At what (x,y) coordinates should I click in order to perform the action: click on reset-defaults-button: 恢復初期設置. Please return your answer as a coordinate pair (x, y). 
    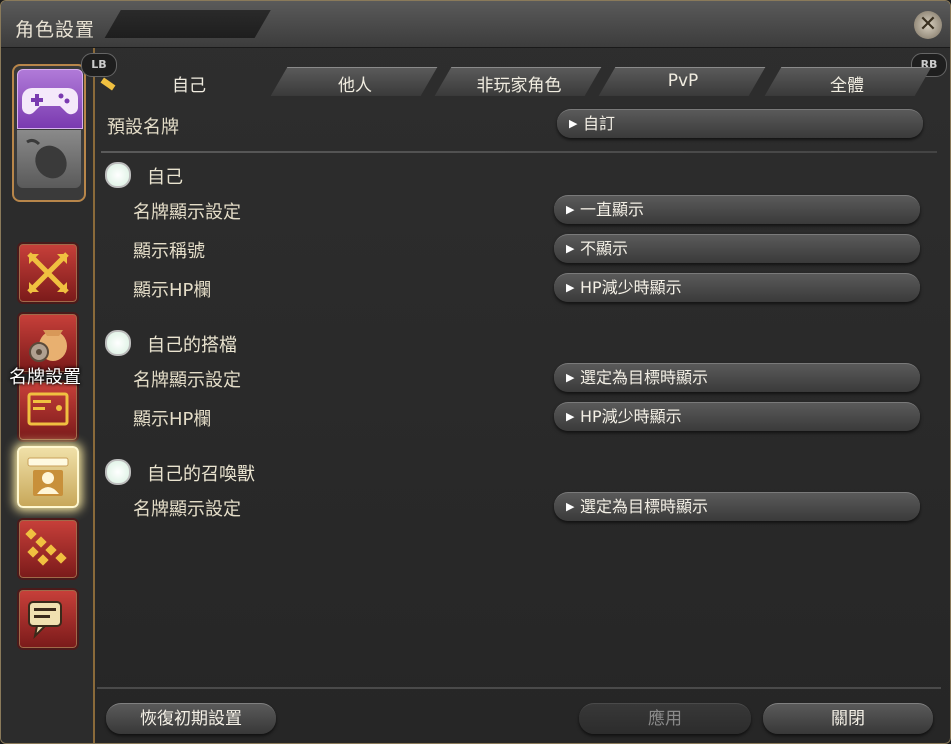
    Looking at the image, I should click on (191, 718).